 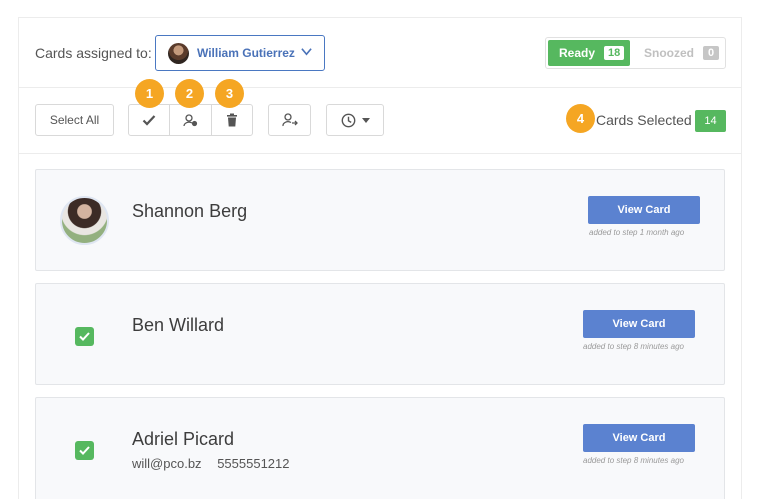 I want to click on person-assign-icon, so click(x=289, y=120).